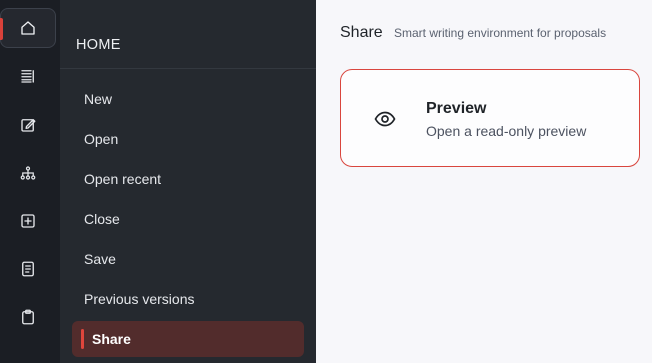 This screenshot has height=363, width=652. I want to click on menu-item-open-recent: Open recent, so click(194, 179).